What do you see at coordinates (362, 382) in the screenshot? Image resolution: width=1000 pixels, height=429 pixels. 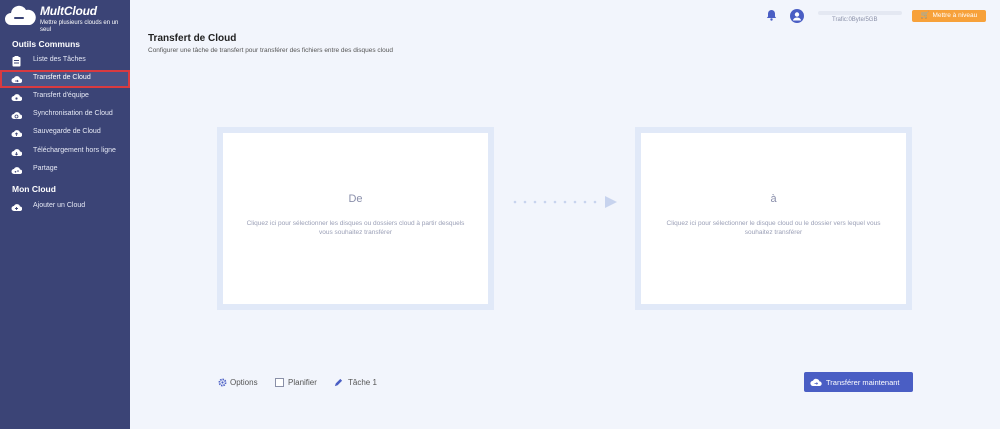 I see `task-name-label: Tâche 1` at bounding box center [362, 382].